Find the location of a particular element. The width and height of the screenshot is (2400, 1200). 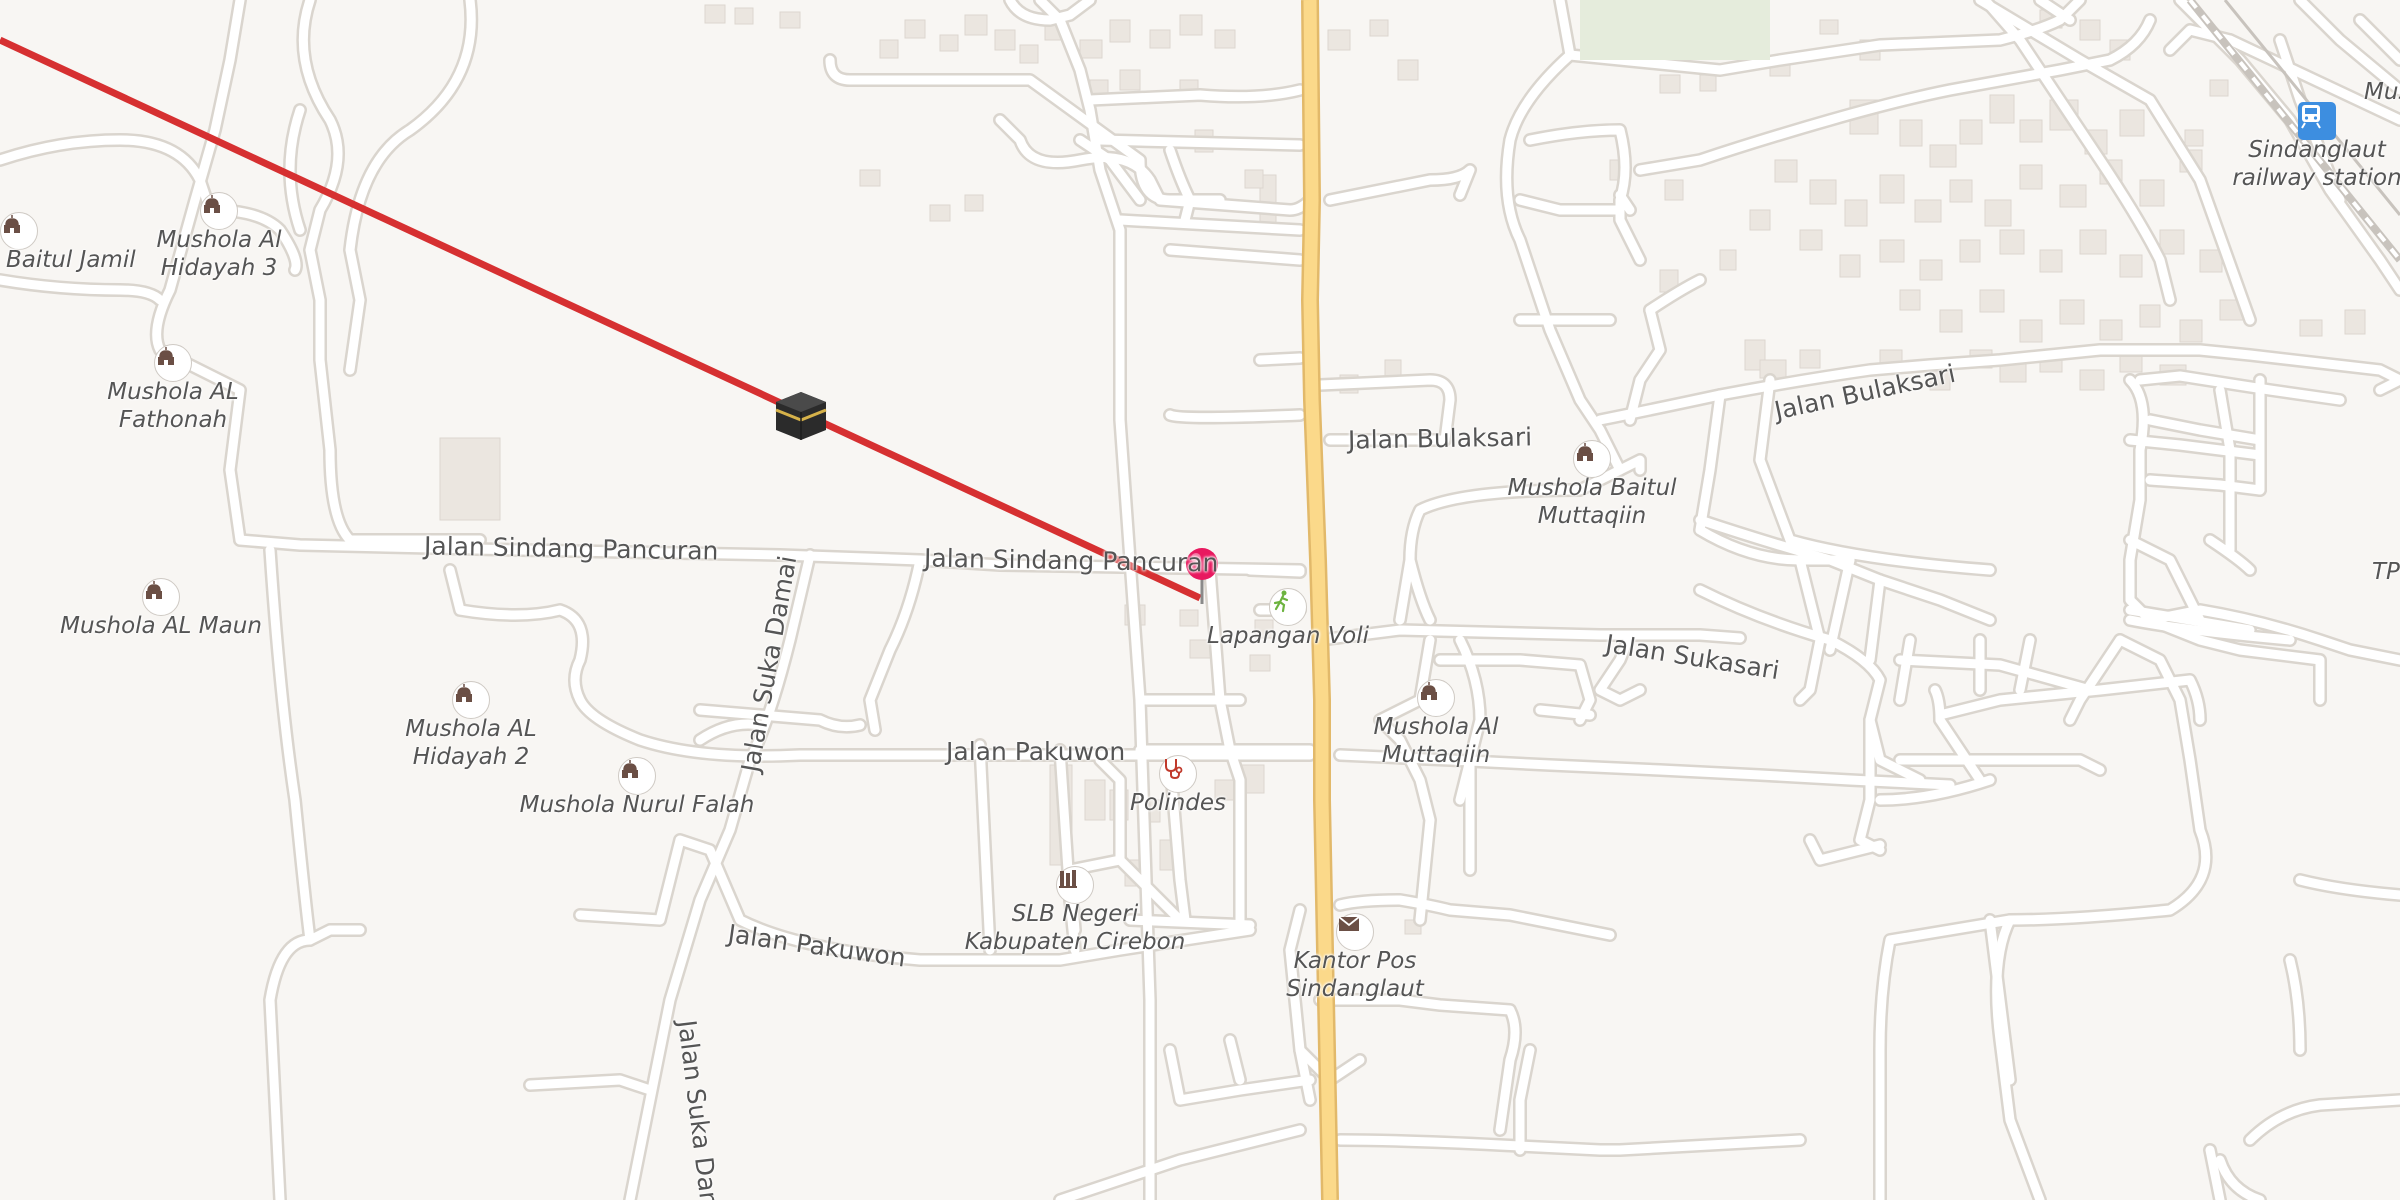

poi-label: Mushola AL Hidayah 2 is located at coordinates (471, 743).